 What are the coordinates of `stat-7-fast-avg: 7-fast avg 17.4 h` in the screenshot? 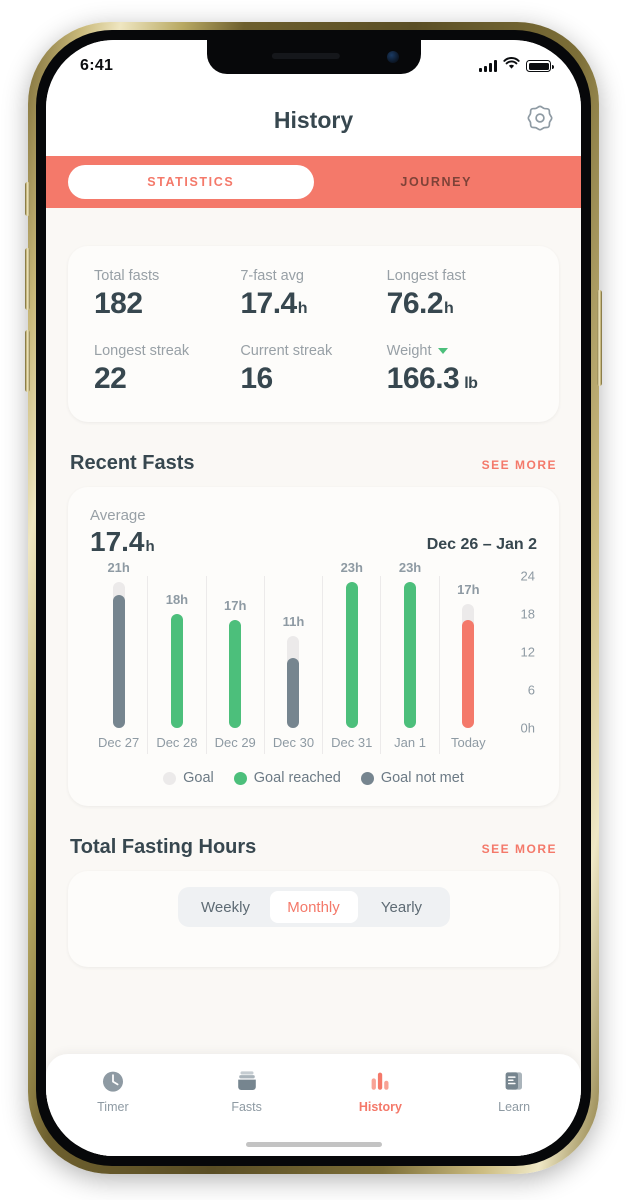 It's located at (313, 294).